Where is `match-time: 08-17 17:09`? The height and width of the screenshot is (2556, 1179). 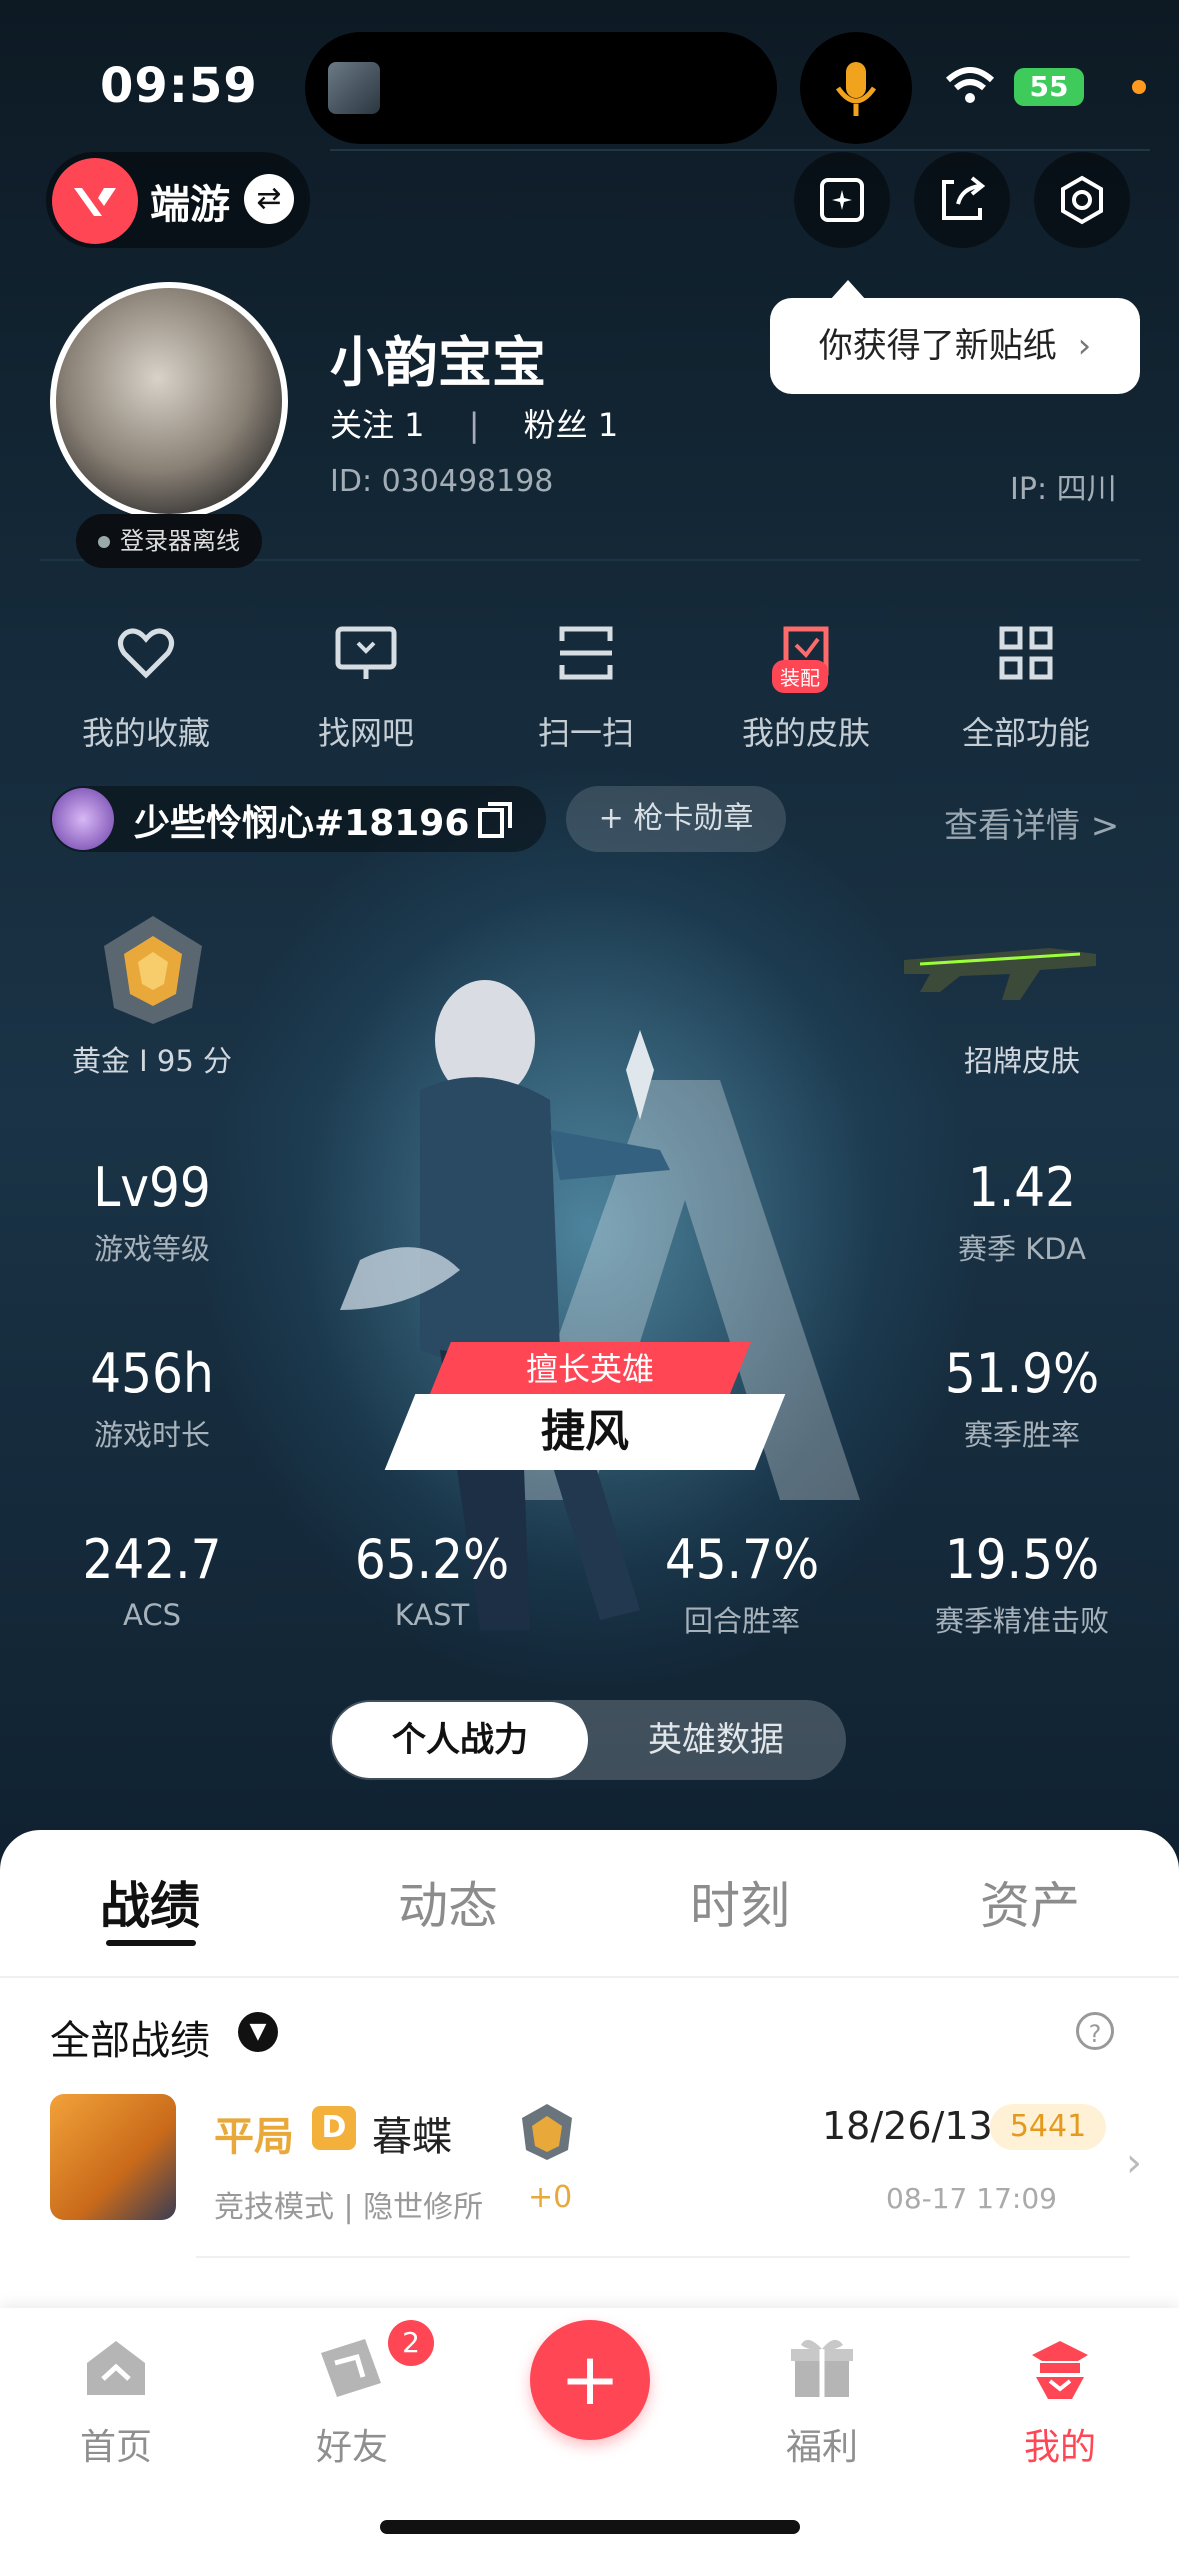
match-time: 08-17 17:09 is located at coordinates (971, 2198).